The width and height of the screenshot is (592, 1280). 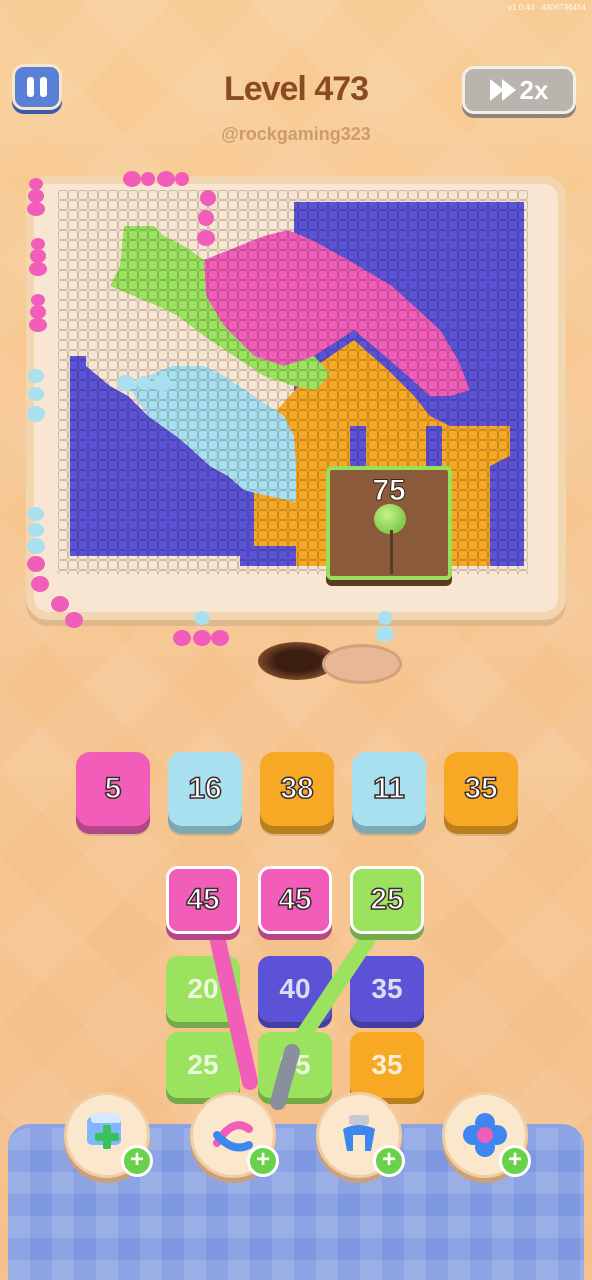 What do you see at coordinates (534, 89) in the screenshot?
I see `speed-label: 2x` at bounding box center [534, 89].